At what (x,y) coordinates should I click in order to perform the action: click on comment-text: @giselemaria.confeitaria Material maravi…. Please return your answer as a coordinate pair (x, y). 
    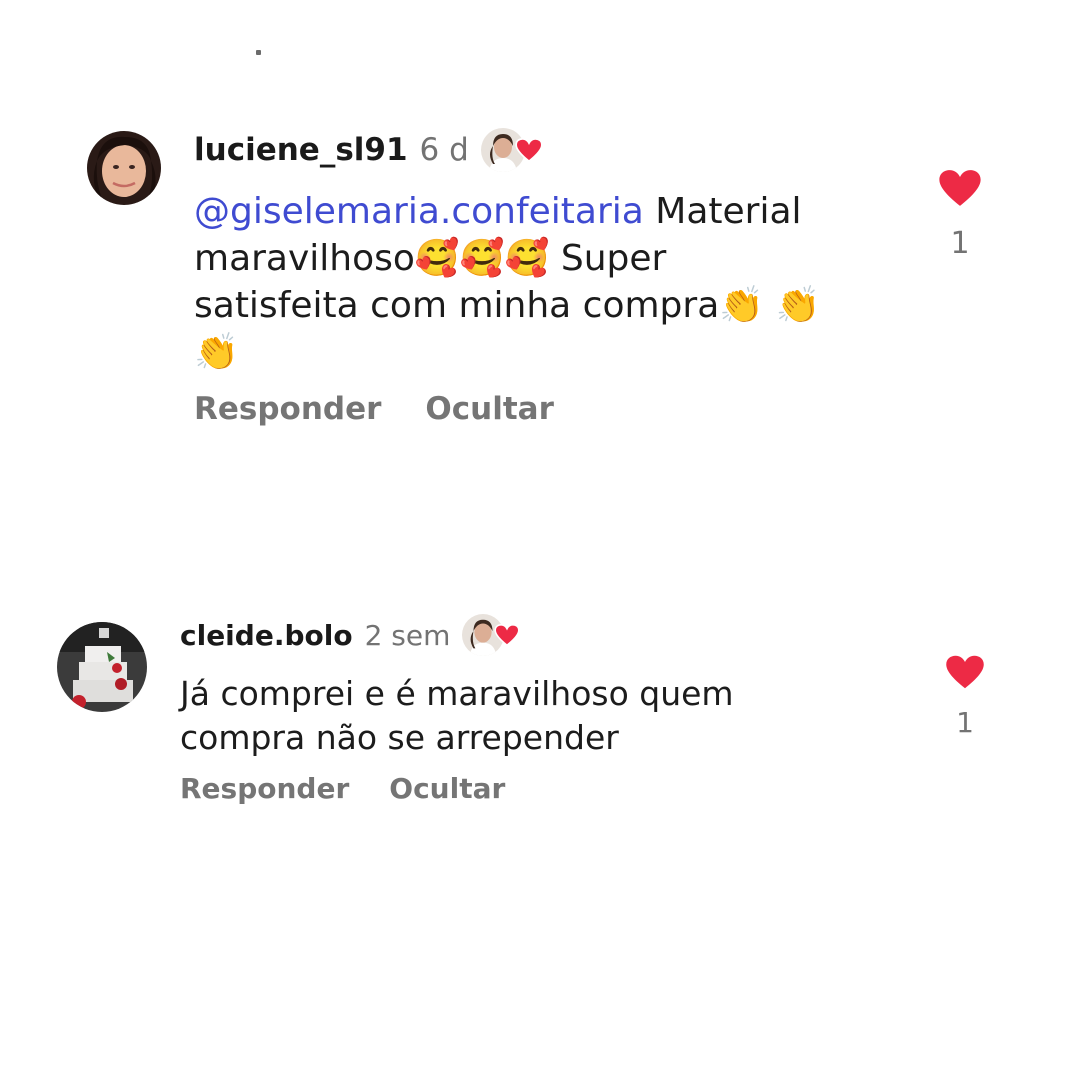
    Looking at the image, I should click on (507, 282).